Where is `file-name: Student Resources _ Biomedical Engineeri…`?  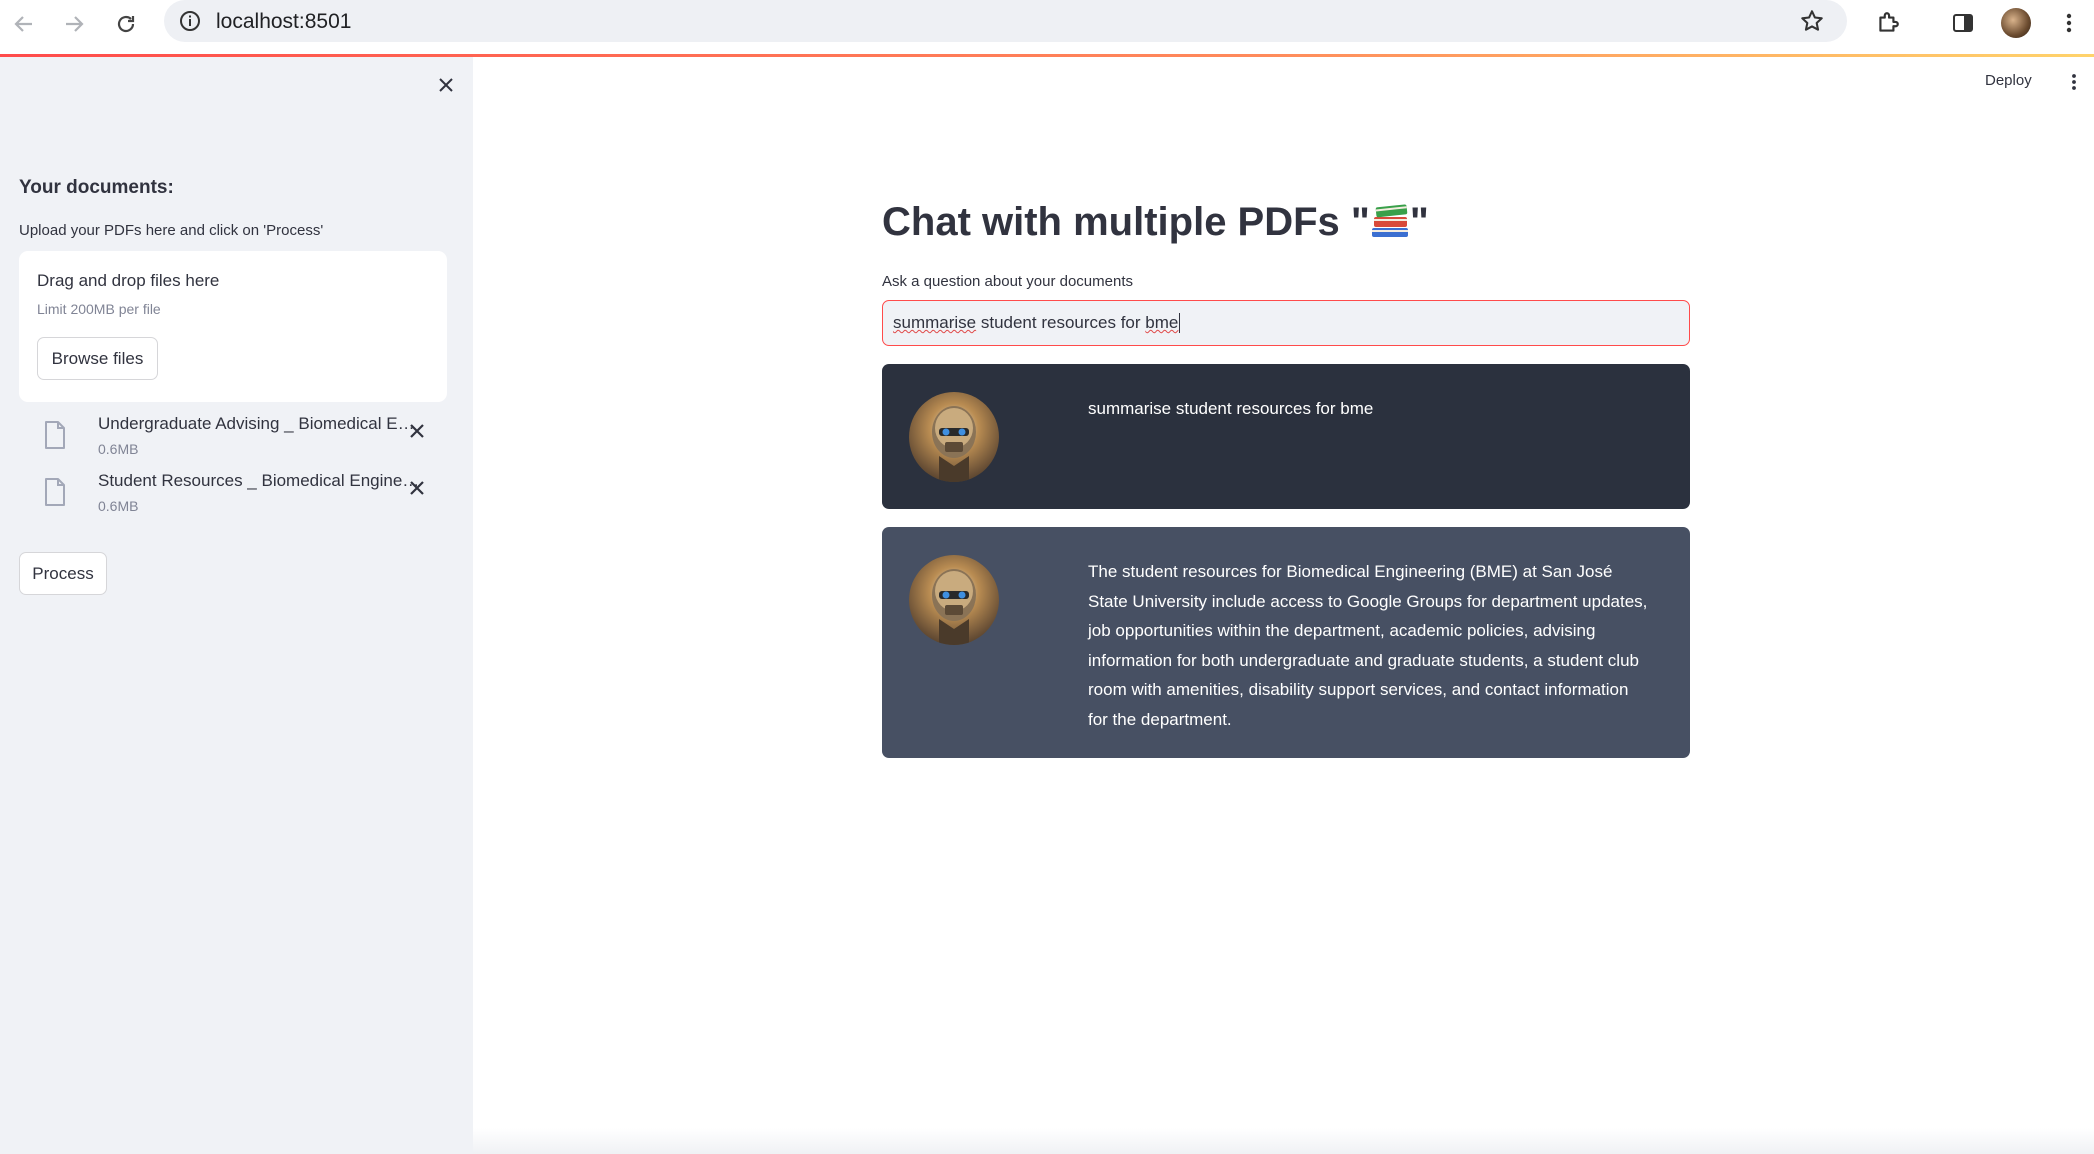
file-name: Student Resources _ Biomedical Engineeri… is located at coordinates (260, 480).